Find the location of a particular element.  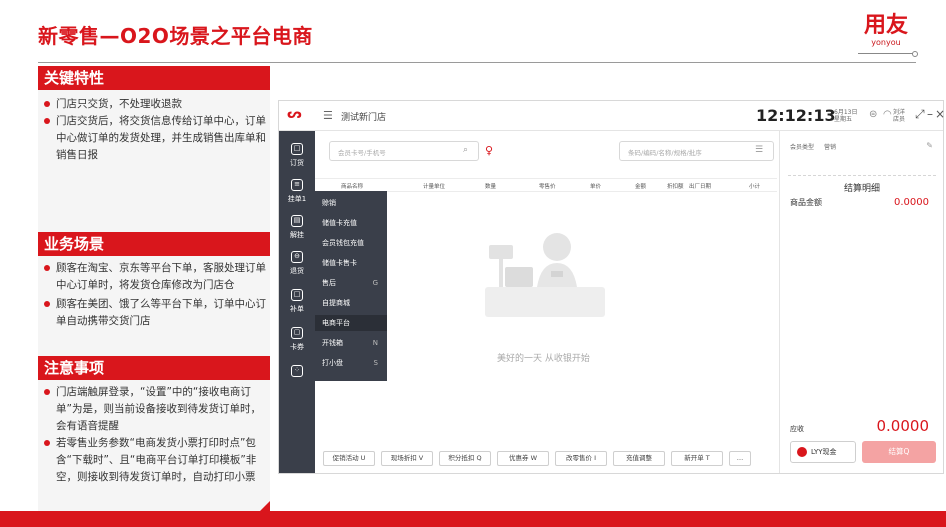

sidebar-label: 补单 is located at coordinates (297, 309).